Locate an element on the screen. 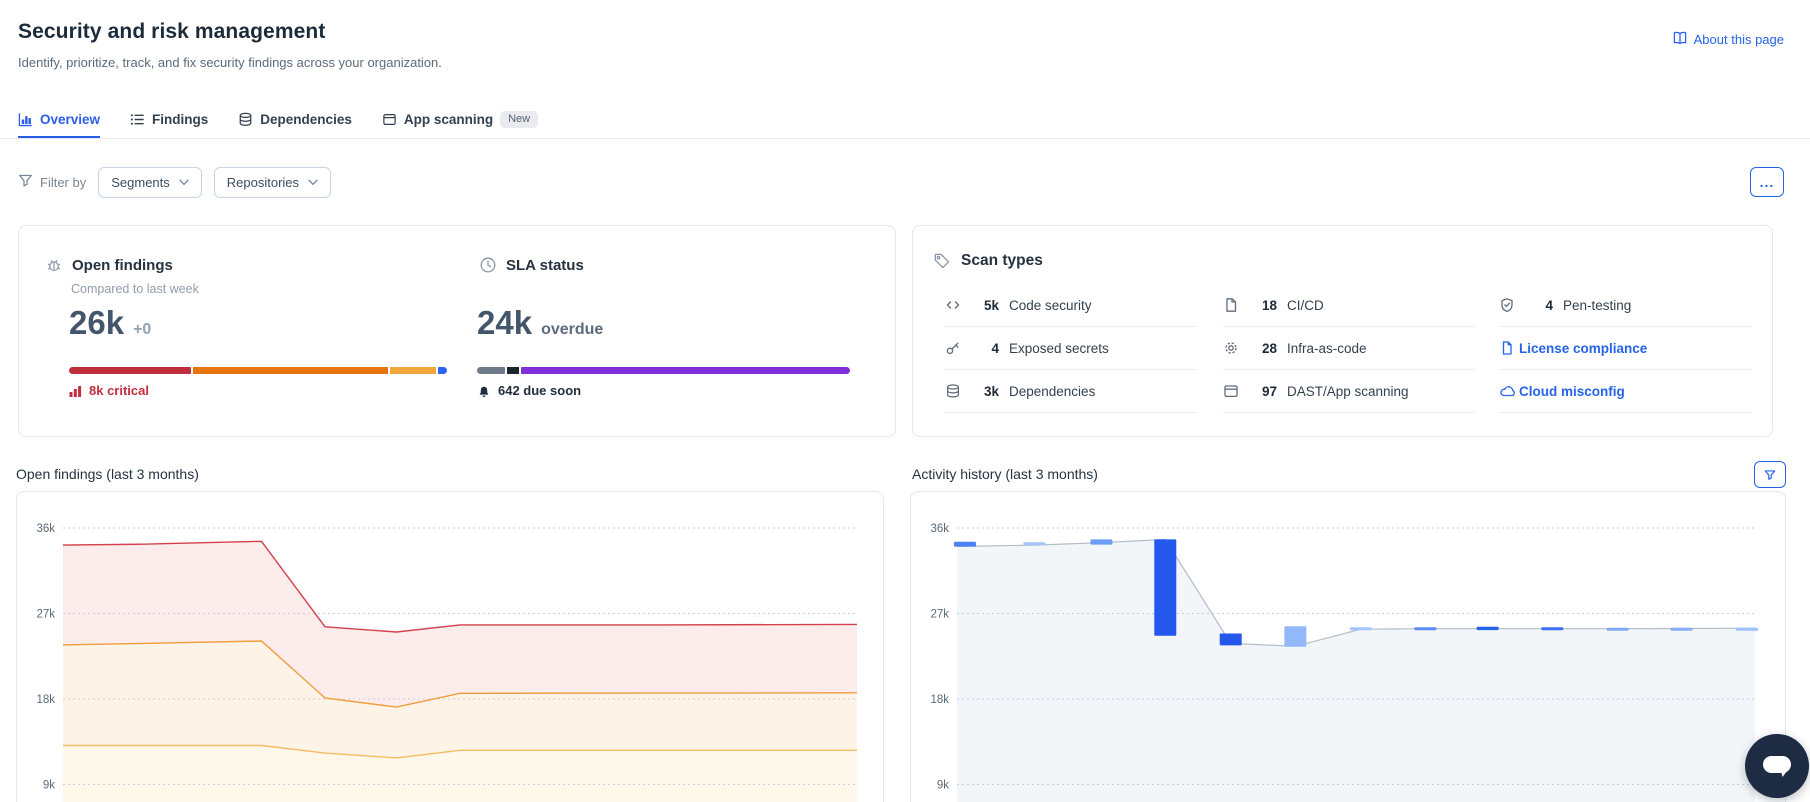  segments-dropdown: Segments is located at coordinates (150, 182).